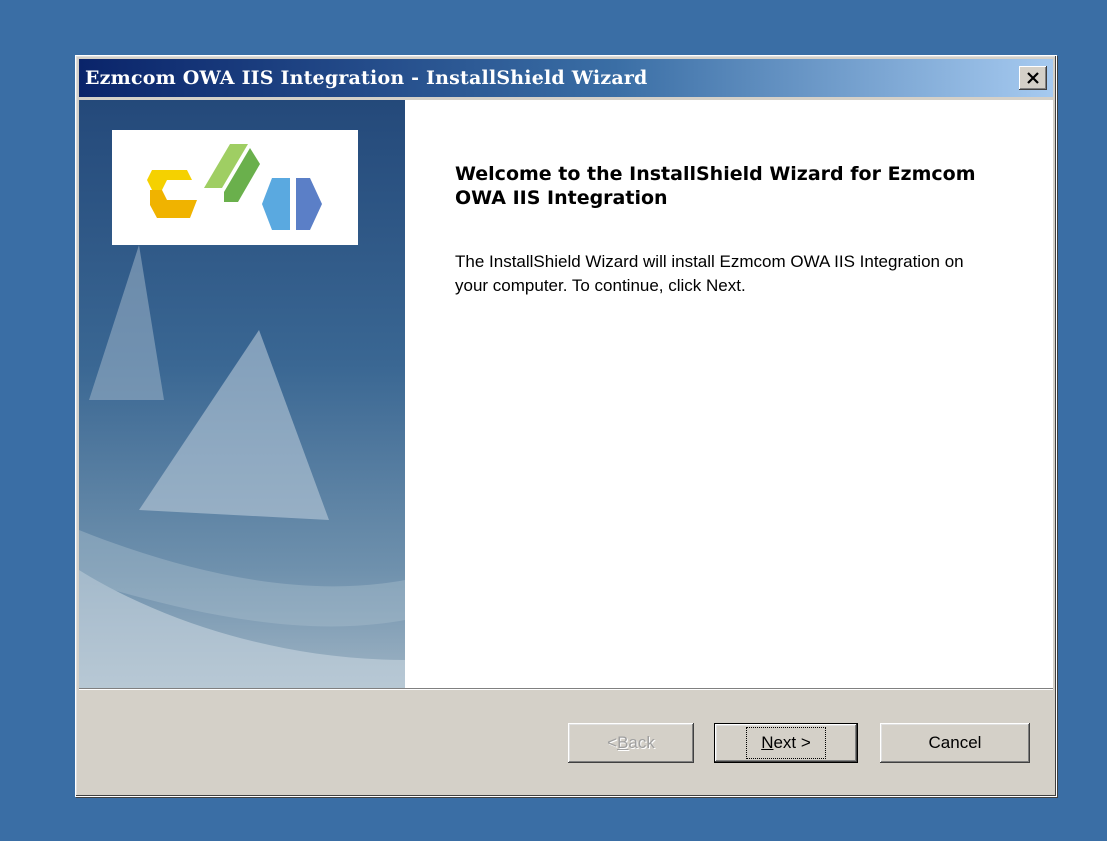  What do you see at coordinates (955, 743) in the screenshot?
I see `cancel-button: Cancel` at bounding box center [955, 743].